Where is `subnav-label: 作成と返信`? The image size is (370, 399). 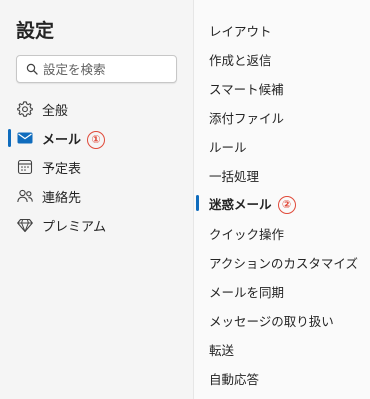
subnav-label: 作成と返信 is located at coordinates (240, 60).